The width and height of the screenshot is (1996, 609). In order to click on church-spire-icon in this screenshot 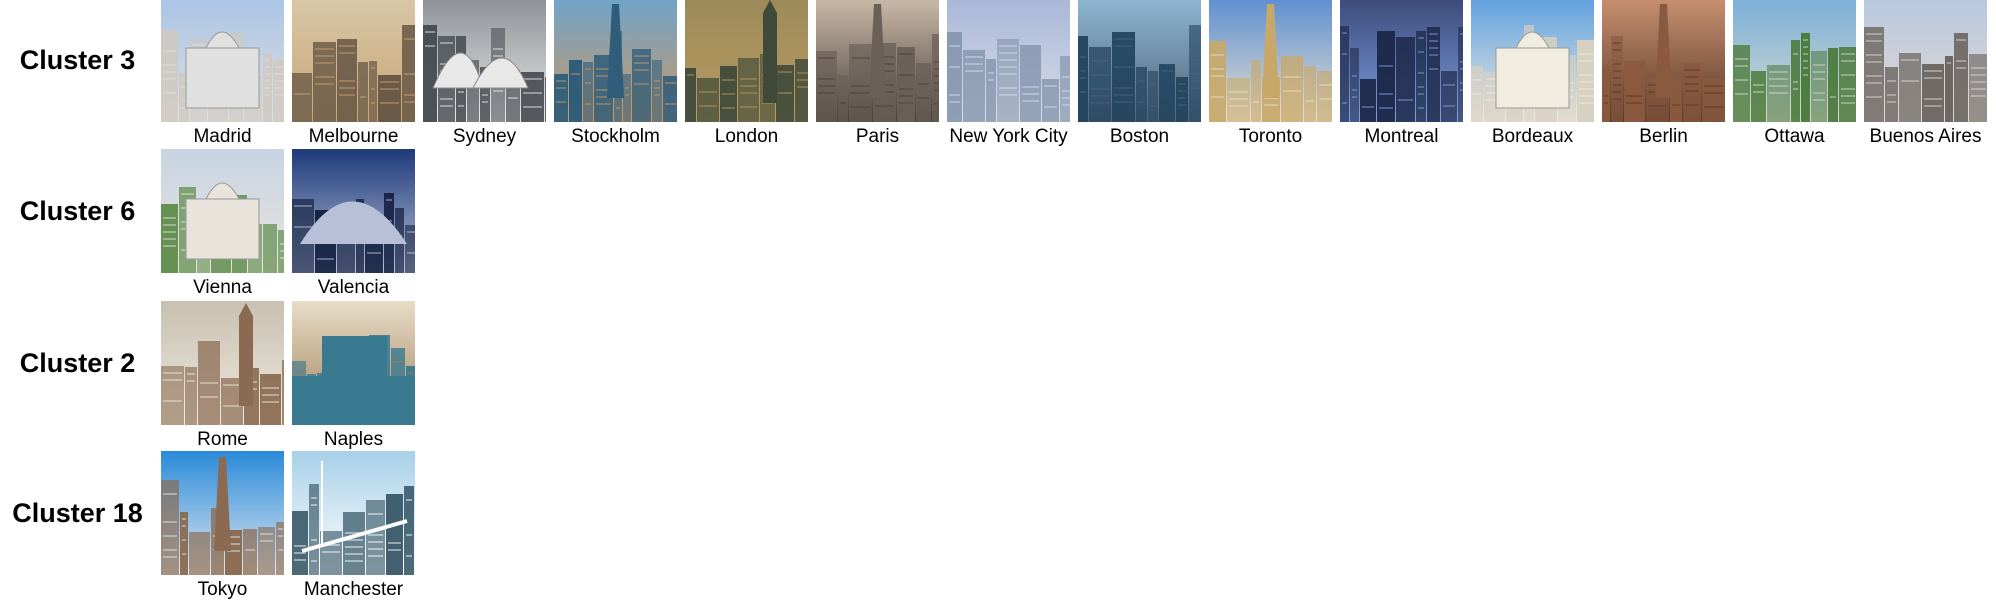, I will do `click(615, 61)`.